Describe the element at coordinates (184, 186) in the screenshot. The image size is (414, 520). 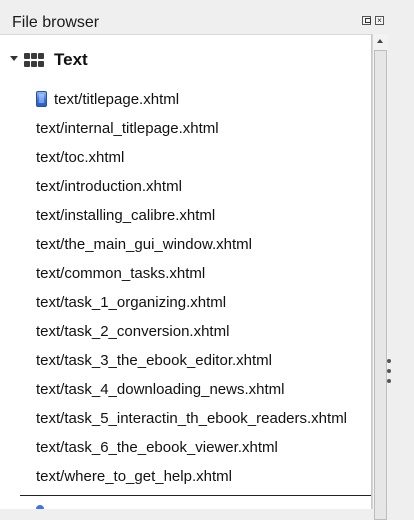
I see `file-item: text/introduction.xhtml` at that location.